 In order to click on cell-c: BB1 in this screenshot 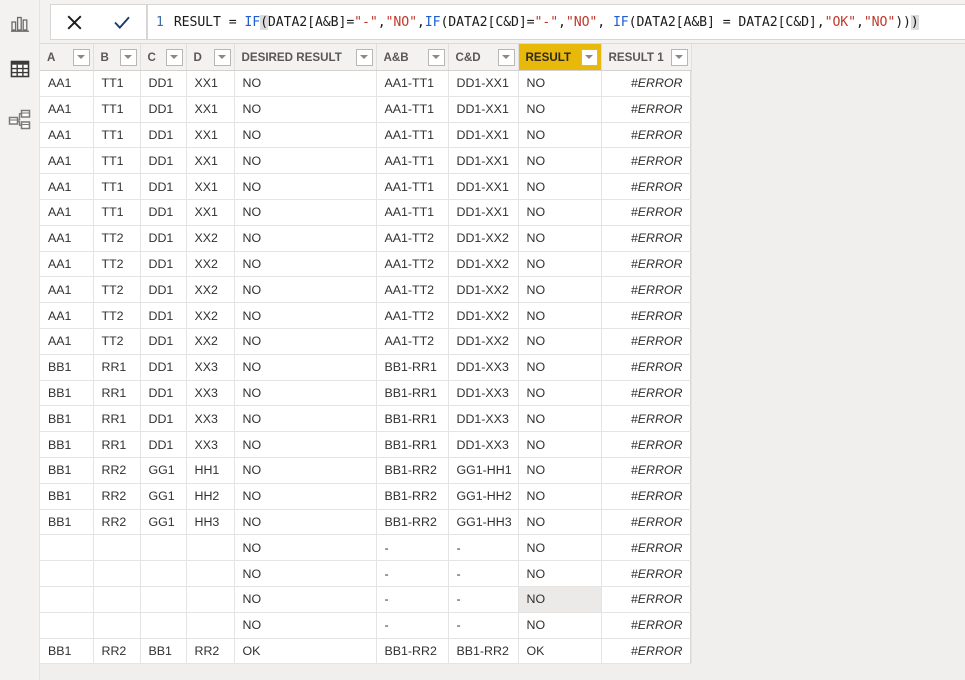, I will do `click(163, 651)`.